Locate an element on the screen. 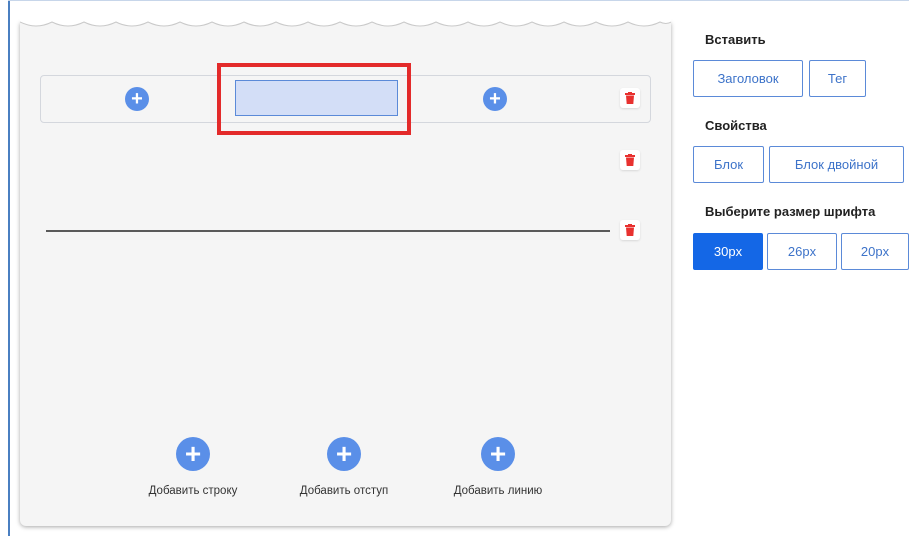  delete-line-icon is located at coordinates (630, 230).